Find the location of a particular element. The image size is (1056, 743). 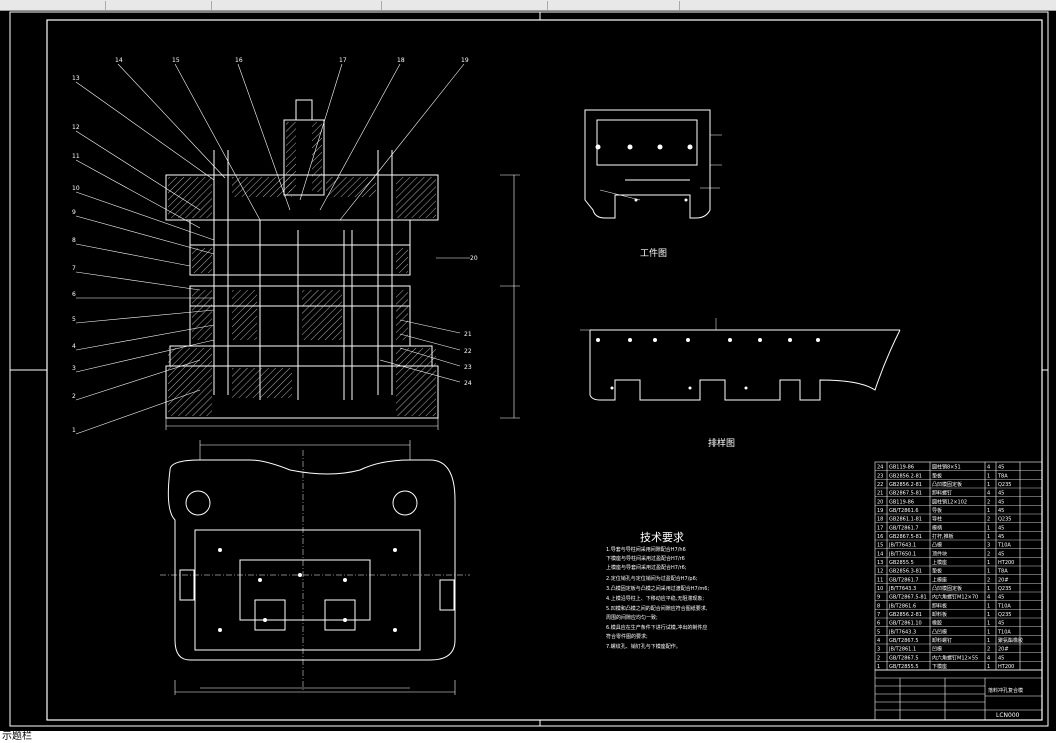

bom-cell: GB/T2861.10 is located at coordinates (905, 624).